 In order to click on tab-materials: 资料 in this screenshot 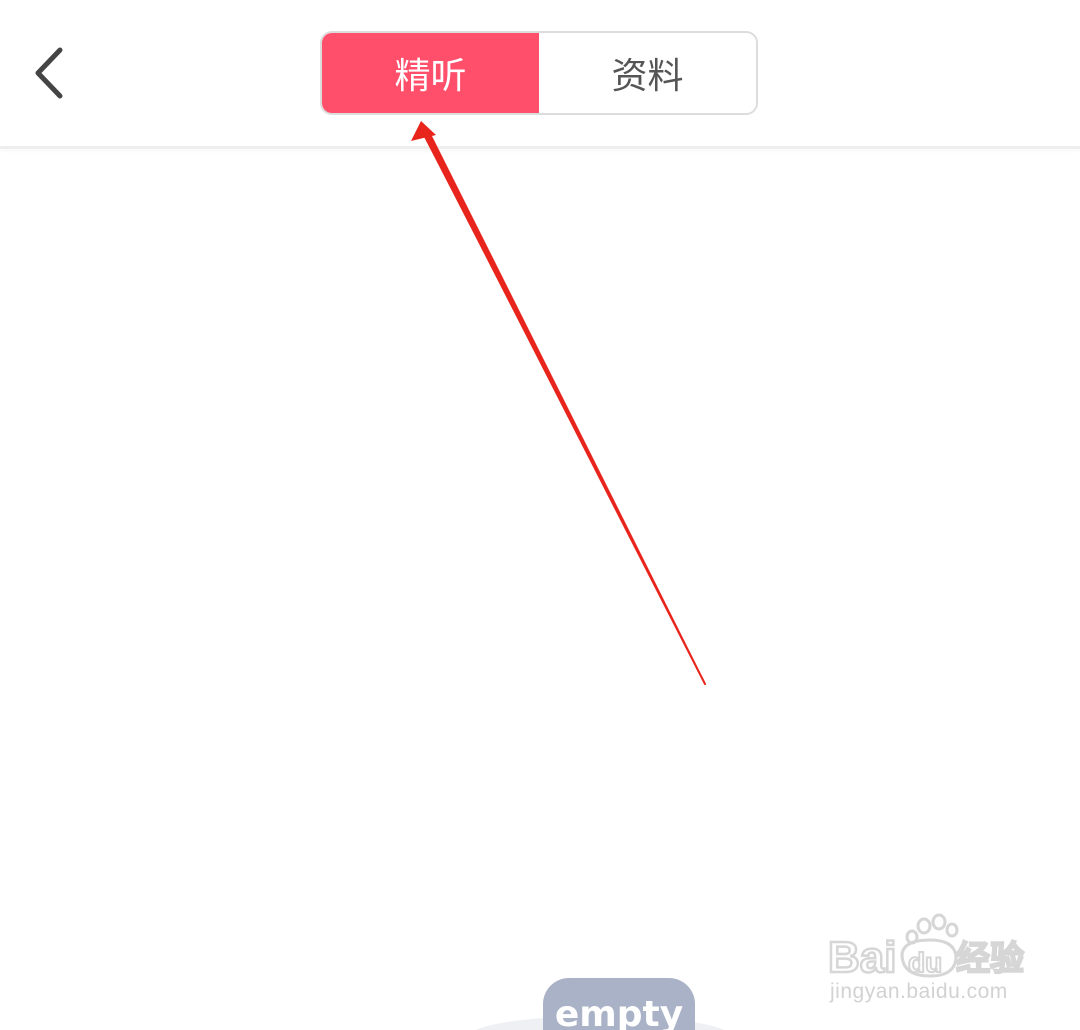, I will do `click(647, 73)`.